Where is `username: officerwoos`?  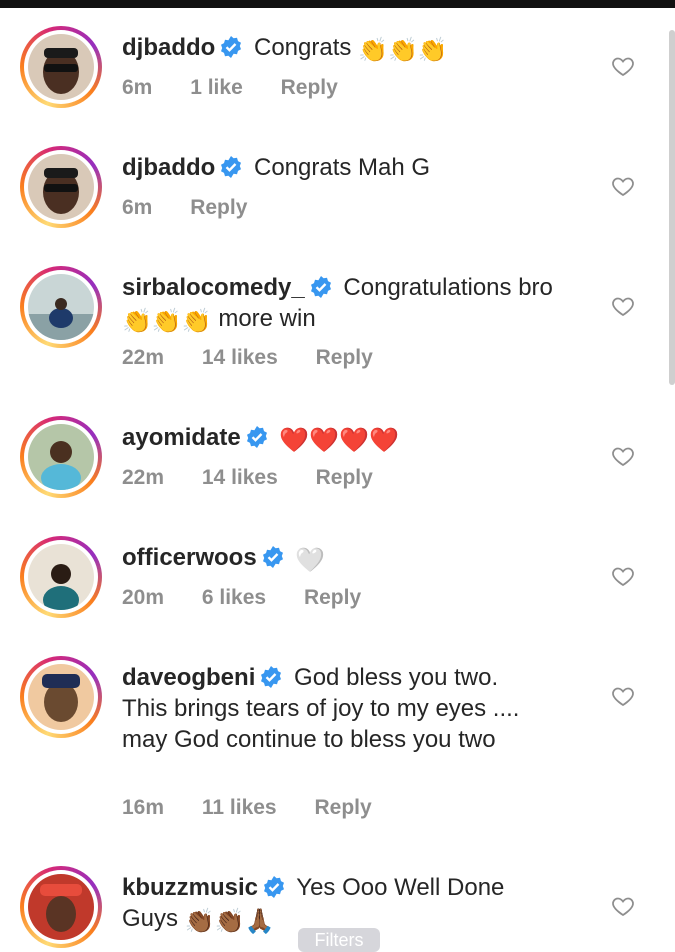
username: officerwoos is located at coordinates (189, 557).